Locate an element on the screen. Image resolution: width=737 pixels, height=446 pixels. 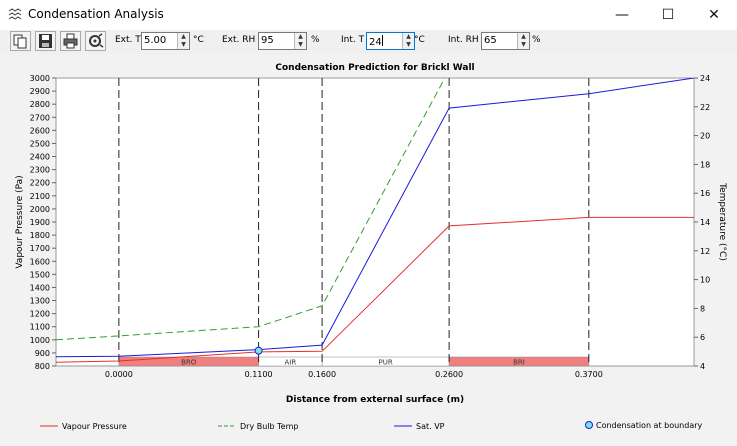
y-tick-label: 2200 is located at coordinates (40, 183).